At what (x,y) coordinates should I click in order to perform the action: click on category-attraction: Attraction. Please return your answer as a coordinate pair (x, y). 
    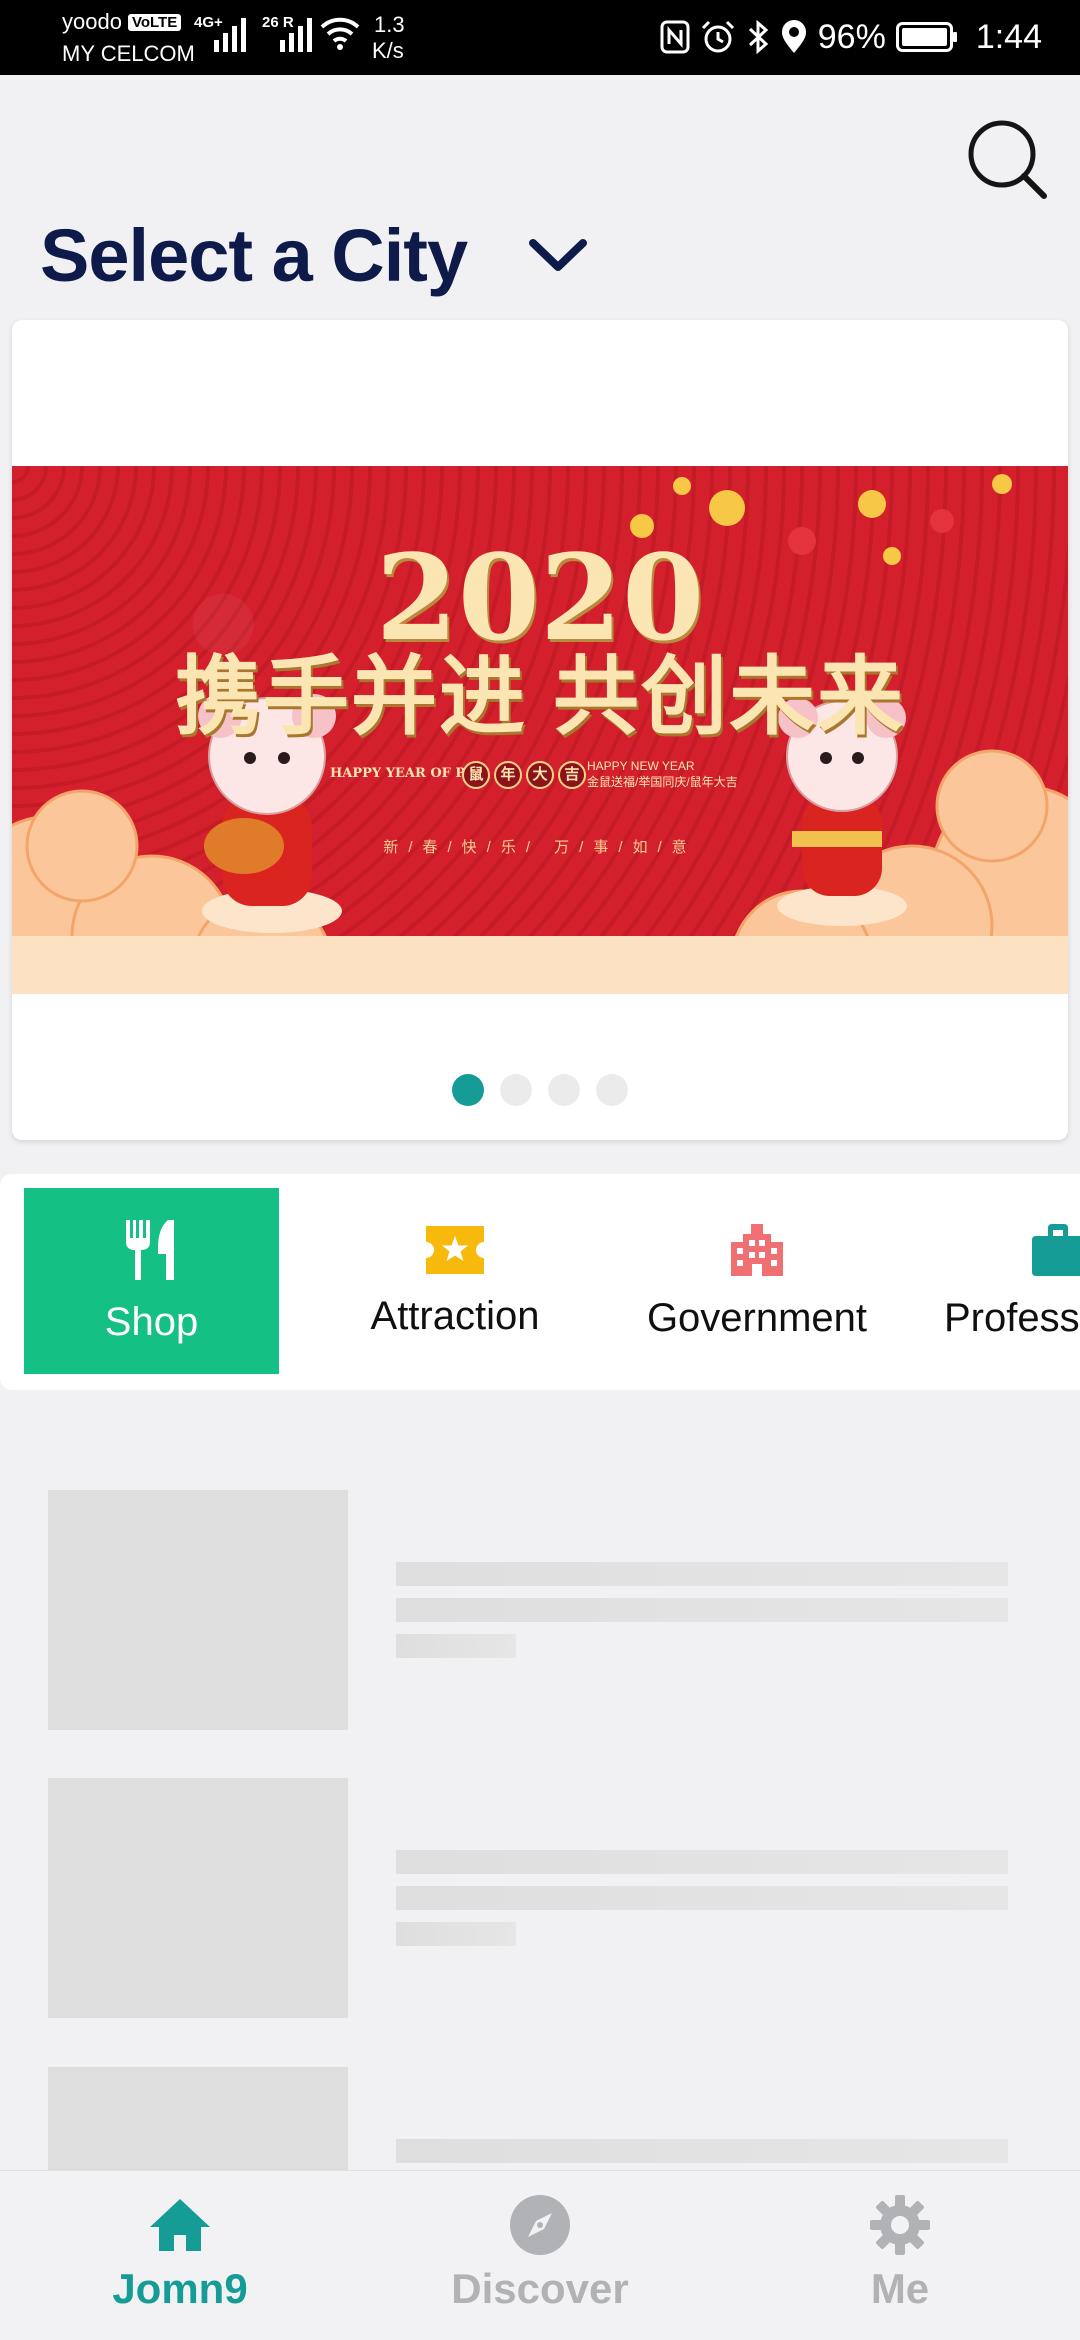
    Looking at the image, I should click on (455, 1281).